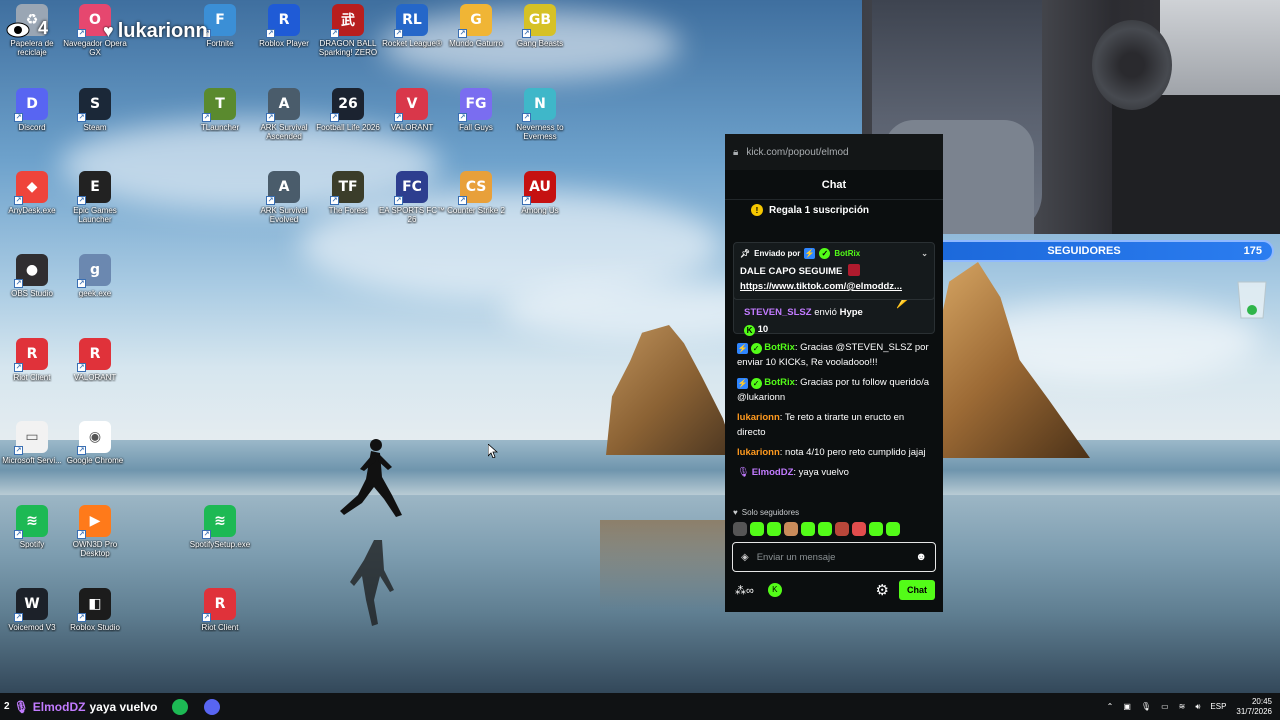 The width and height of the screenshot is (1280, 720). I want to click on desktop-icon-label: Fall Guys, so click(476, 127).